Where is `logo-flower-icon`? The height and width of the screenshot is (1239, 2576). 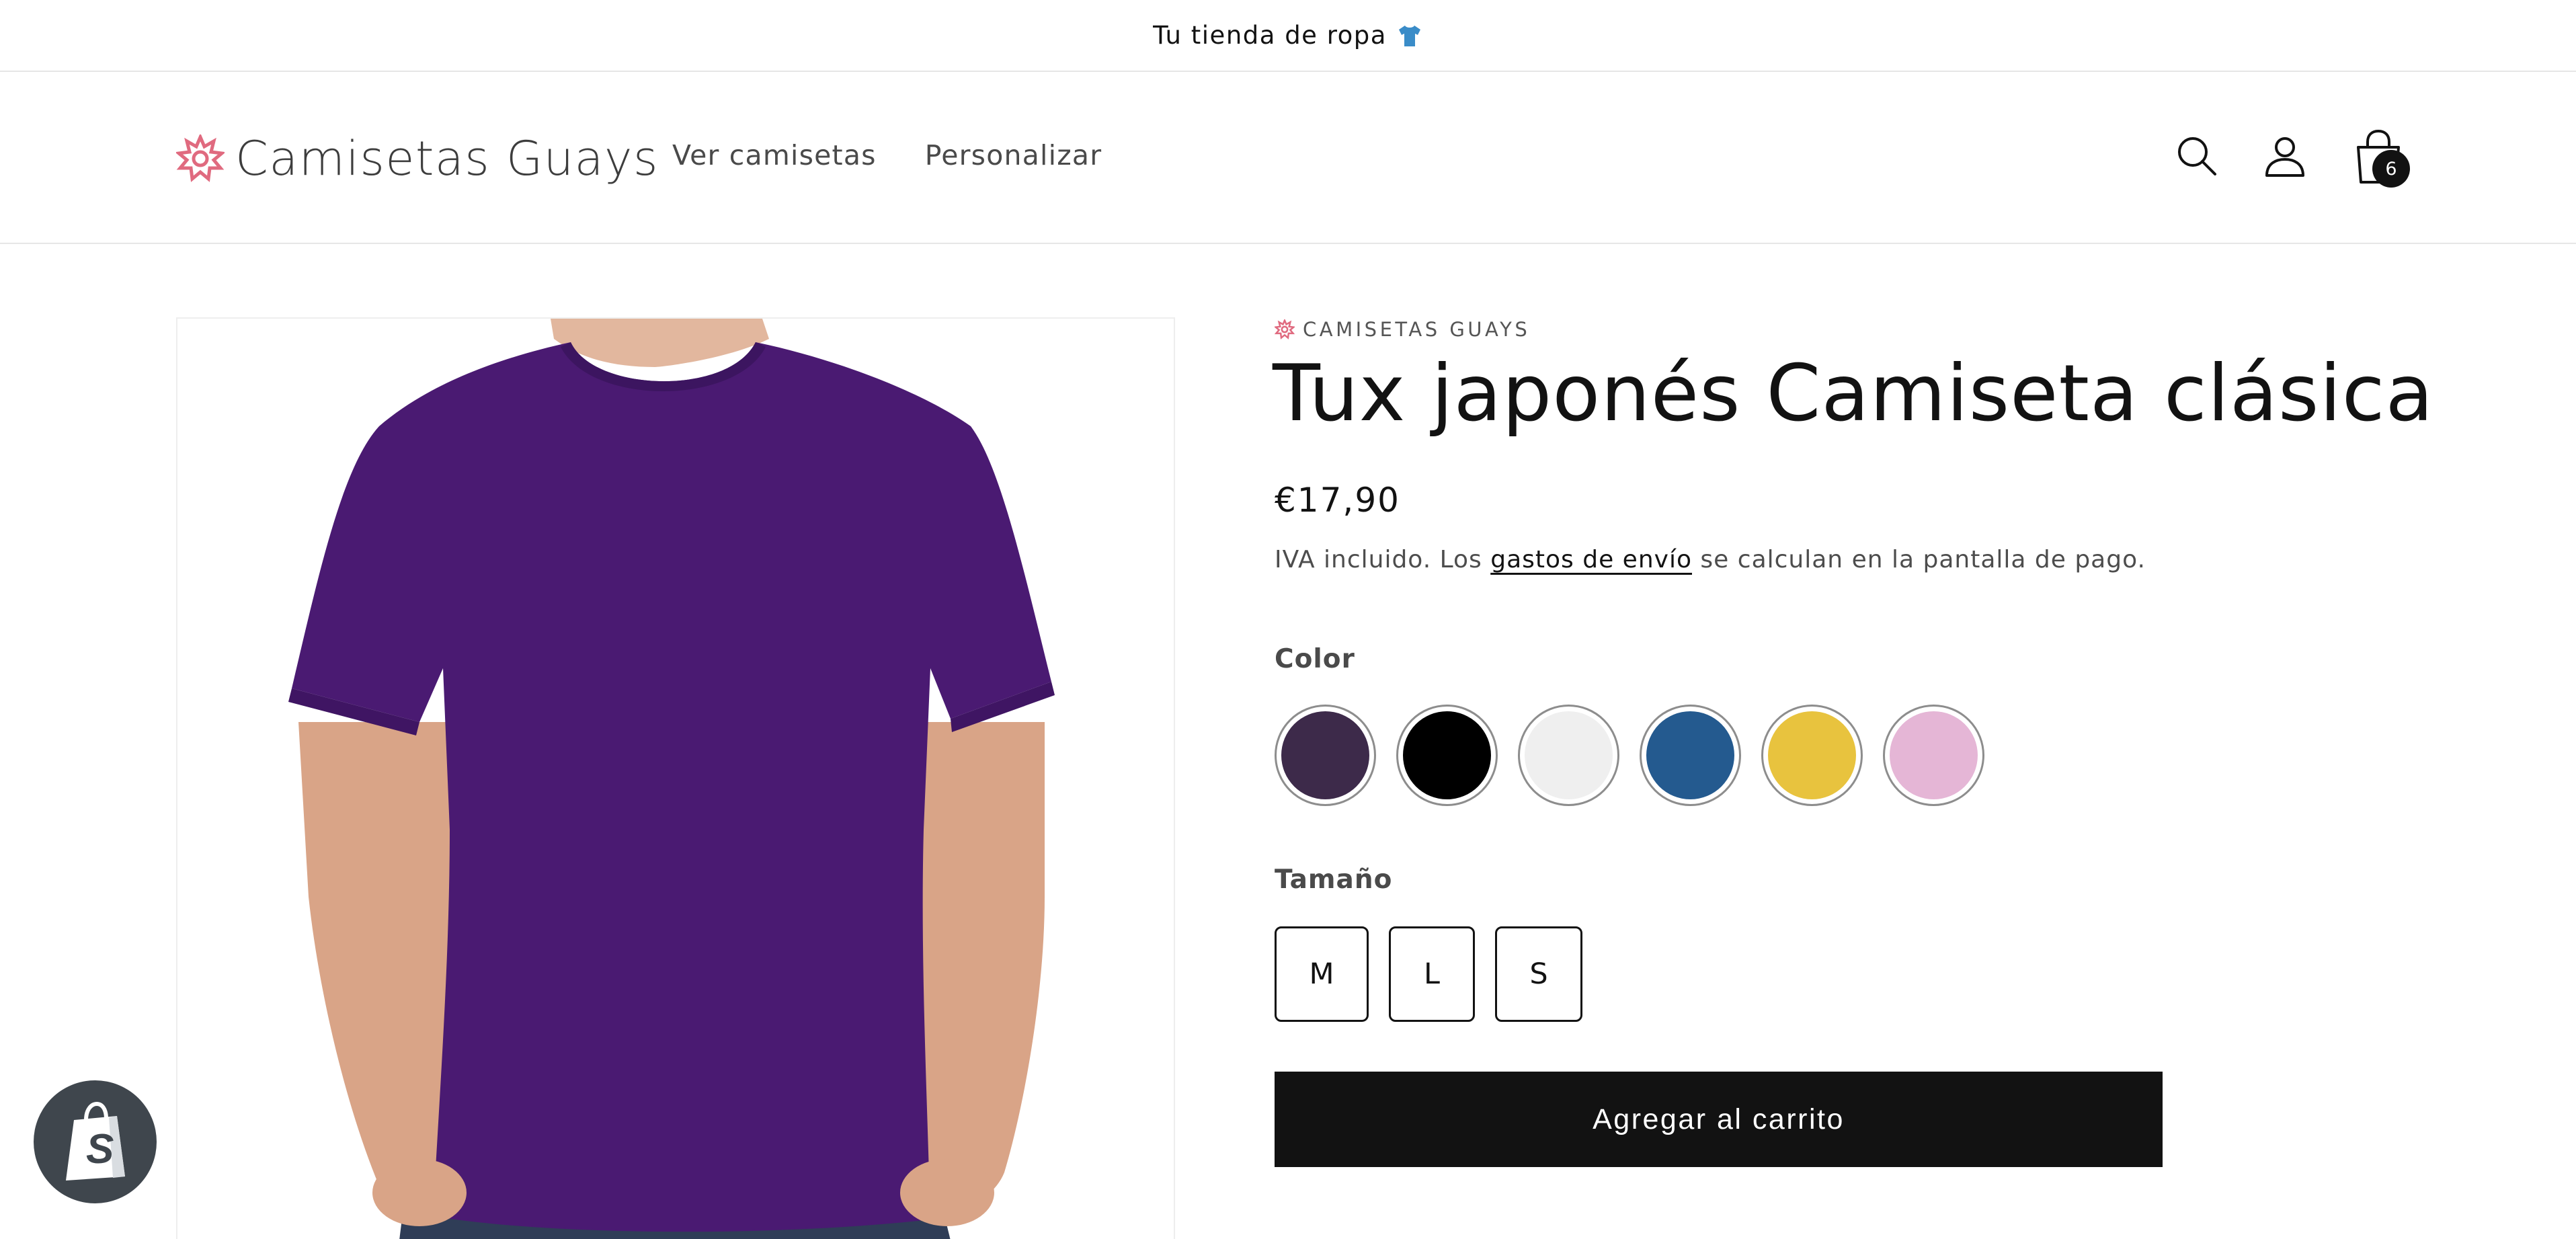 logo-flower-icon is located at coordinates (200, 158).